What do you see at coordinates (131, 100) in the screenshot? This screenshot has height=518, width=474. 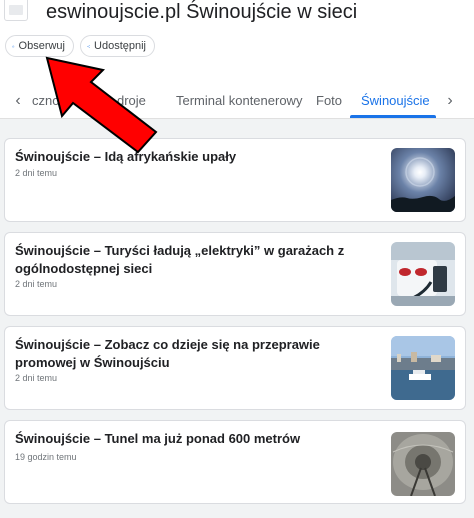 I see `tab-droje: droje` at bounding box center [131, 100].